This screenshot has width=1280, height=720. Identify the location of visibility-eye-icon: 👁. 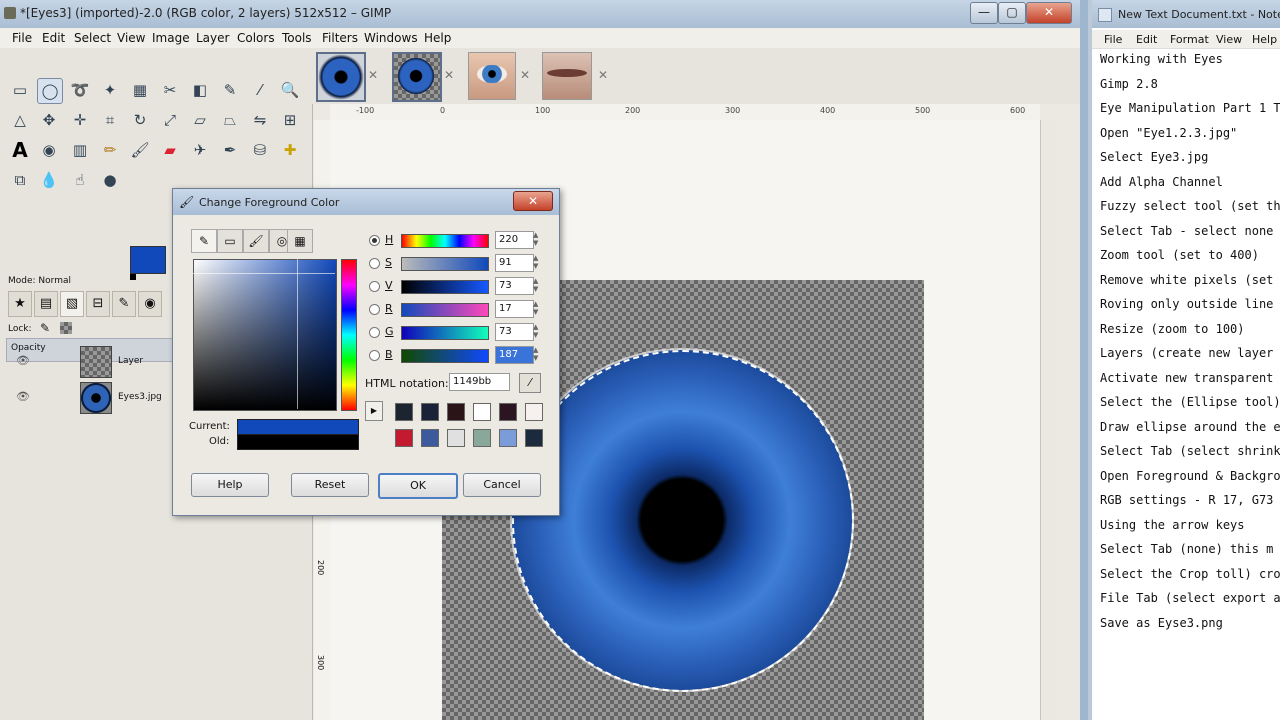
(23, 360).